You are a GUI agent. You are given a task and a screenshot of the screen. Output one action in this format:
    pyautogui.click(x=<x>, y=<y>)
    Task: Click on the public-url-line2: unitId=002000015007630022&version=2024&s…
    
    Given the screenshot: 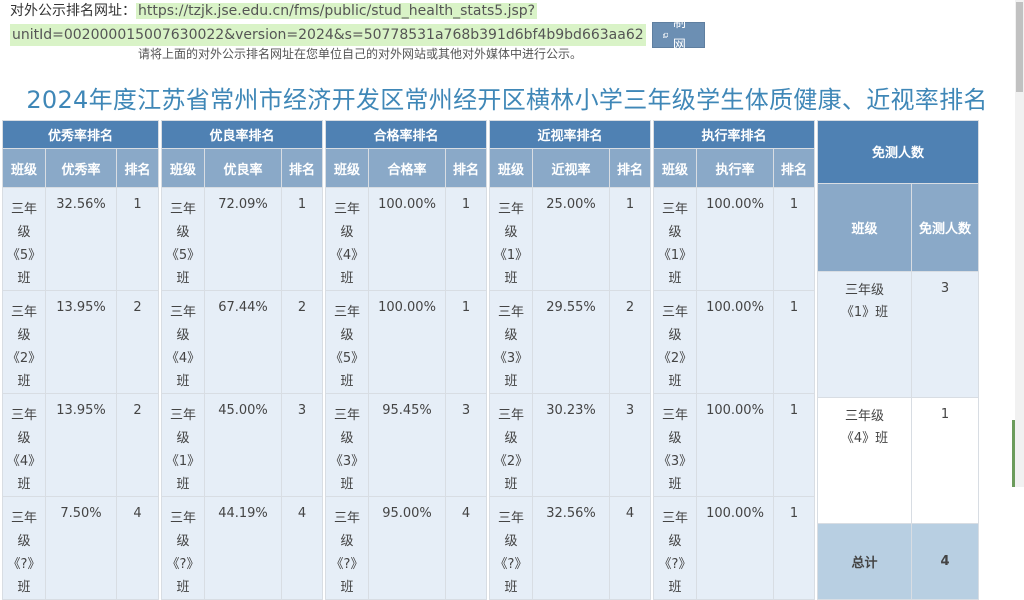 What is the action you would take?
    pyautogui.click(x=328, y=35)
    